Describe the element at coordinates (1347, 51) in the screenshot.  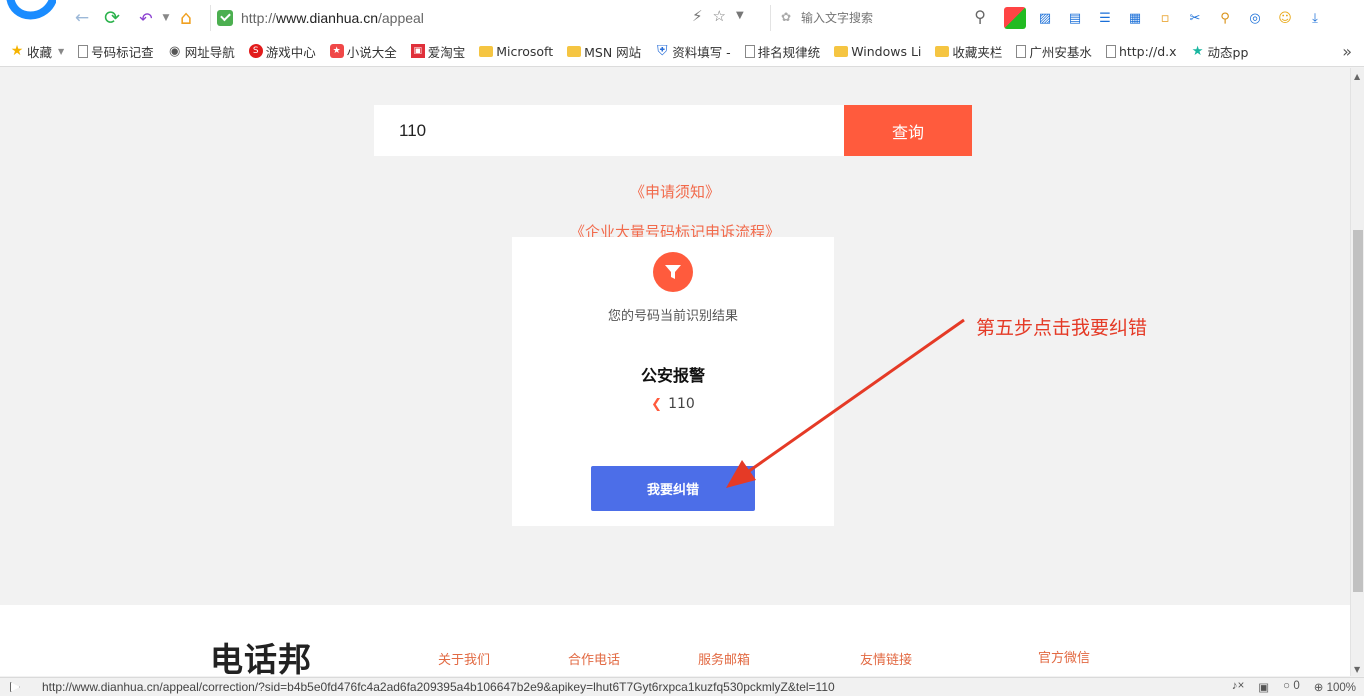
I see `more-bookmarks-icon: »` at that location.